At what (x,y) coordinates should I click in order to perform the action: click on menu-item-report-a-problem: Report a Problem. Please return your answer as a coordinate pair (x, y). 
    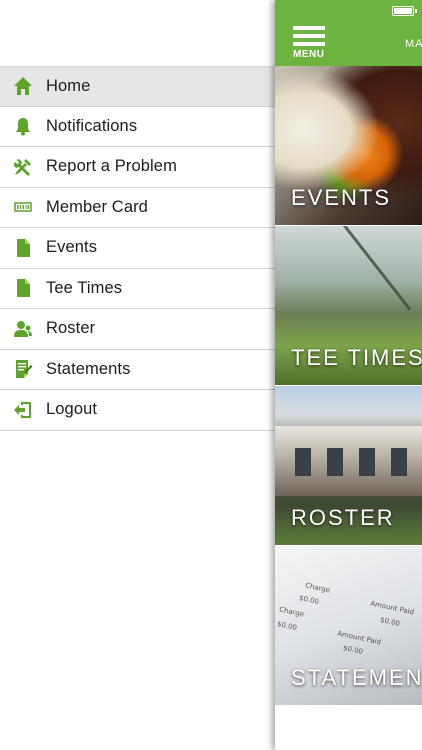
    Looking at the image, I should click on (137, 167).